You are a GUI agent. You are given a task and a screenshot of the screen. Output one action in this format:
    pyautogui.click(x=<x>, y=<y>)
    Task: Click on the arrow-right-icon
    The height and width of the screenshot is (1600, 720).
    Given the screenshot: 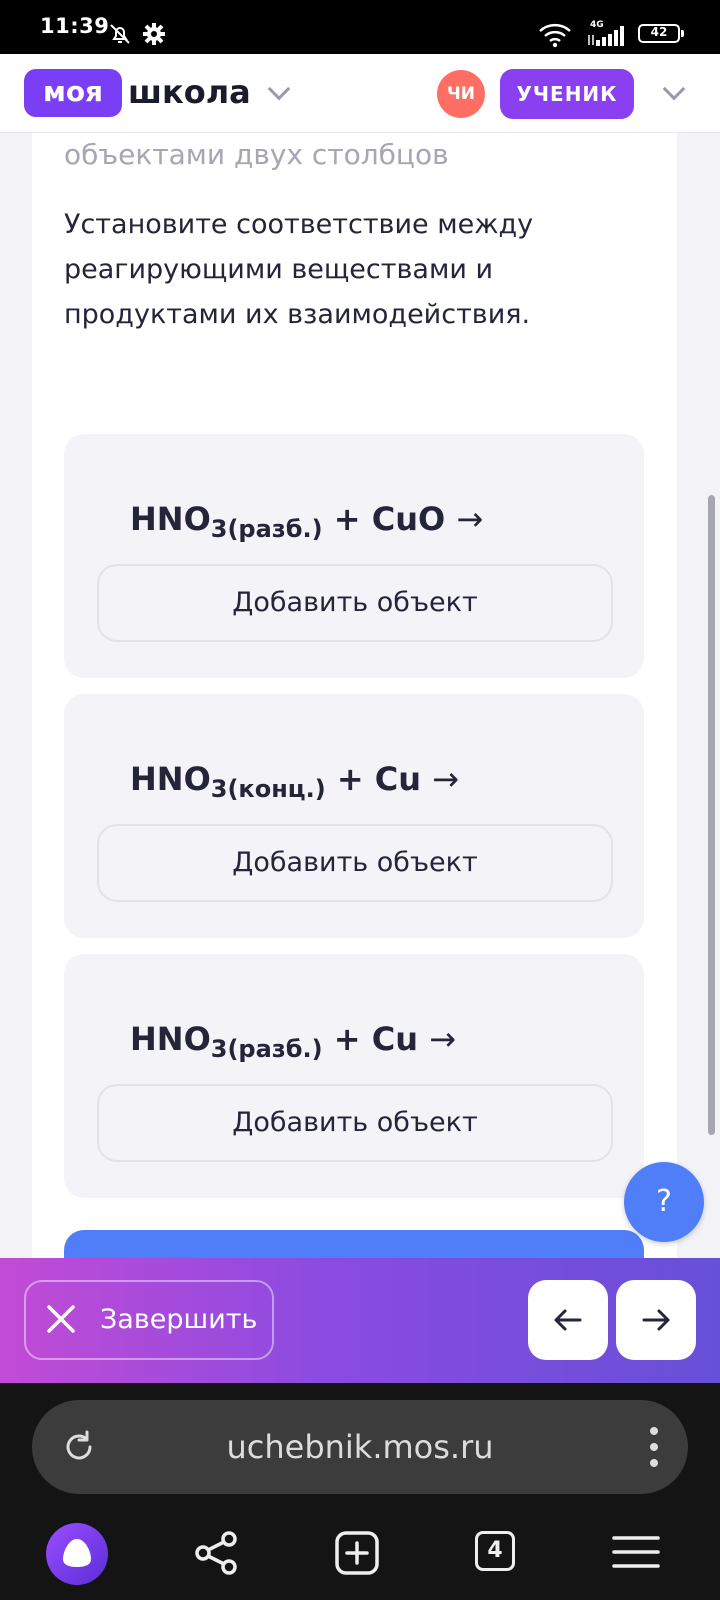 What is the action you would take?
    pyautogui.click(x=656, y=1320)
    